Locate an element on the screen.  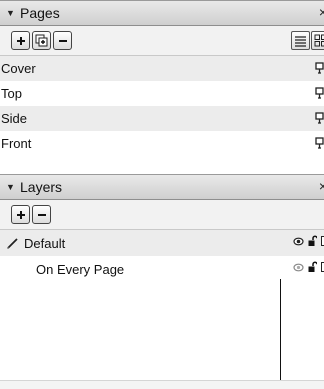
list-view-button is located at coordinates (300, 40).